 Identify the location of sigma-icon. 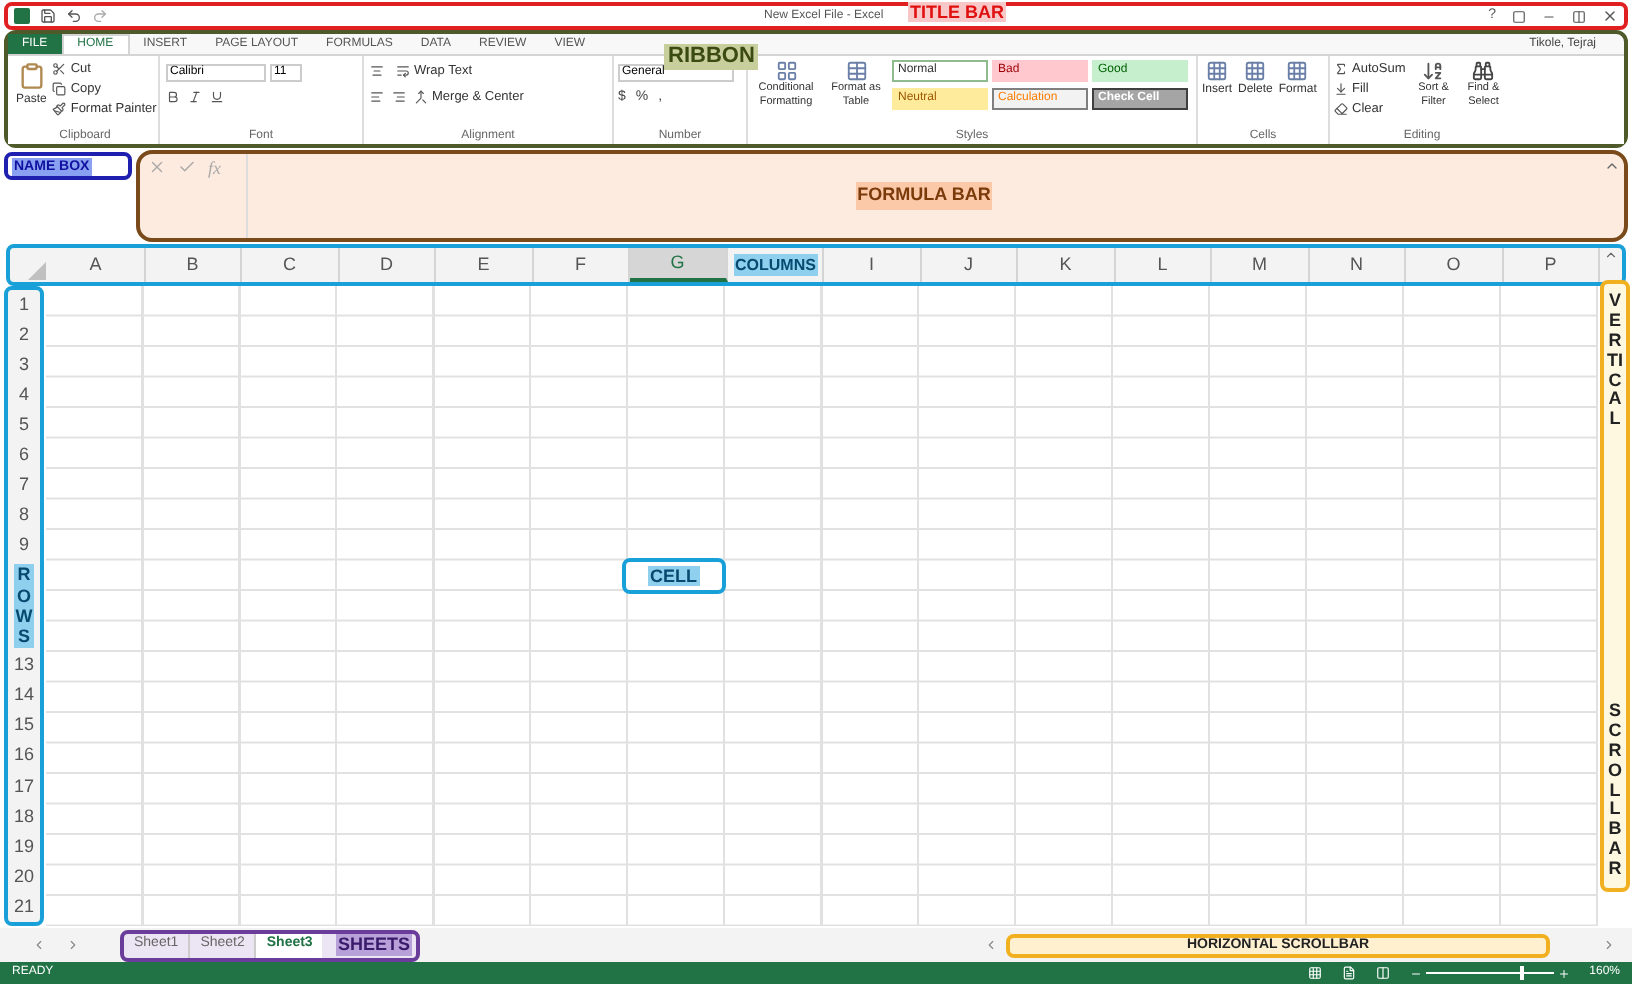
(1341, 69).